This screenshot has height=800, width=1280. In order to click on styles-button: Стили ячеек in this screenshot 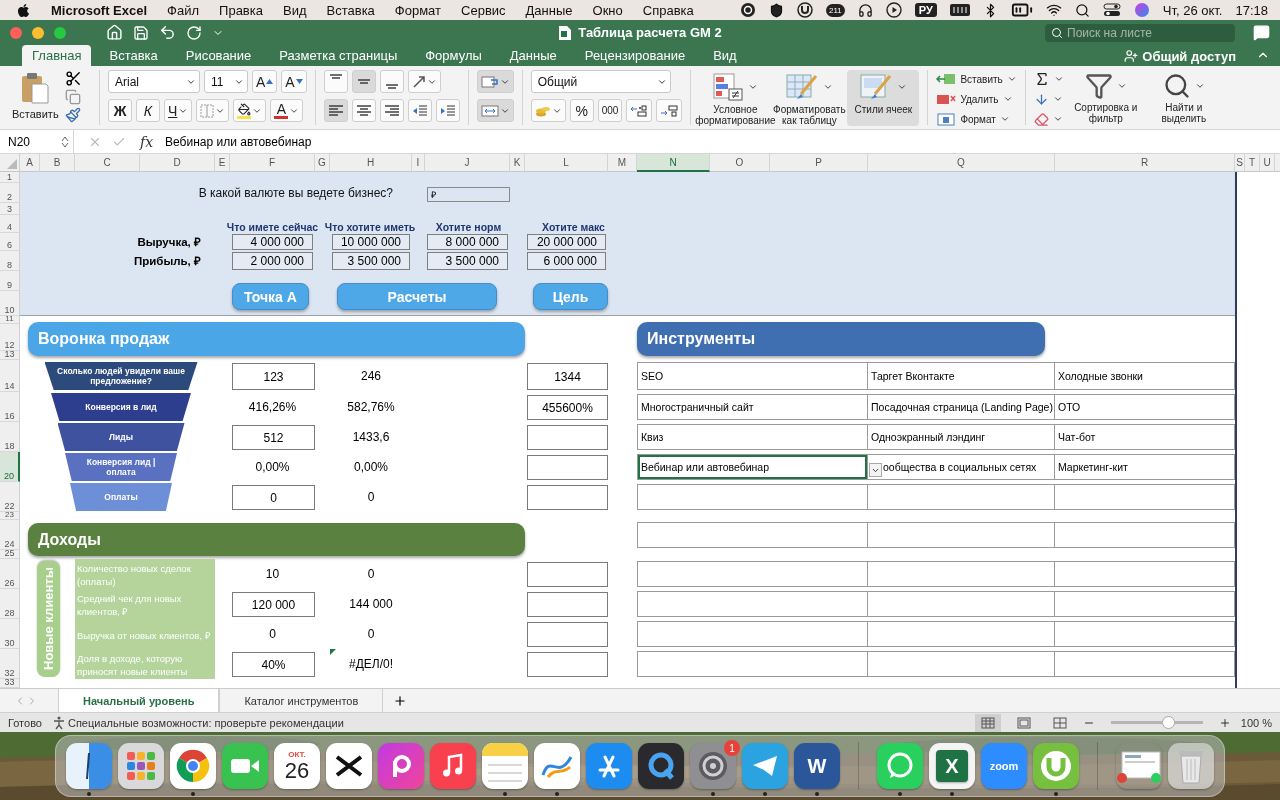, I will do `click(883, 98)`.